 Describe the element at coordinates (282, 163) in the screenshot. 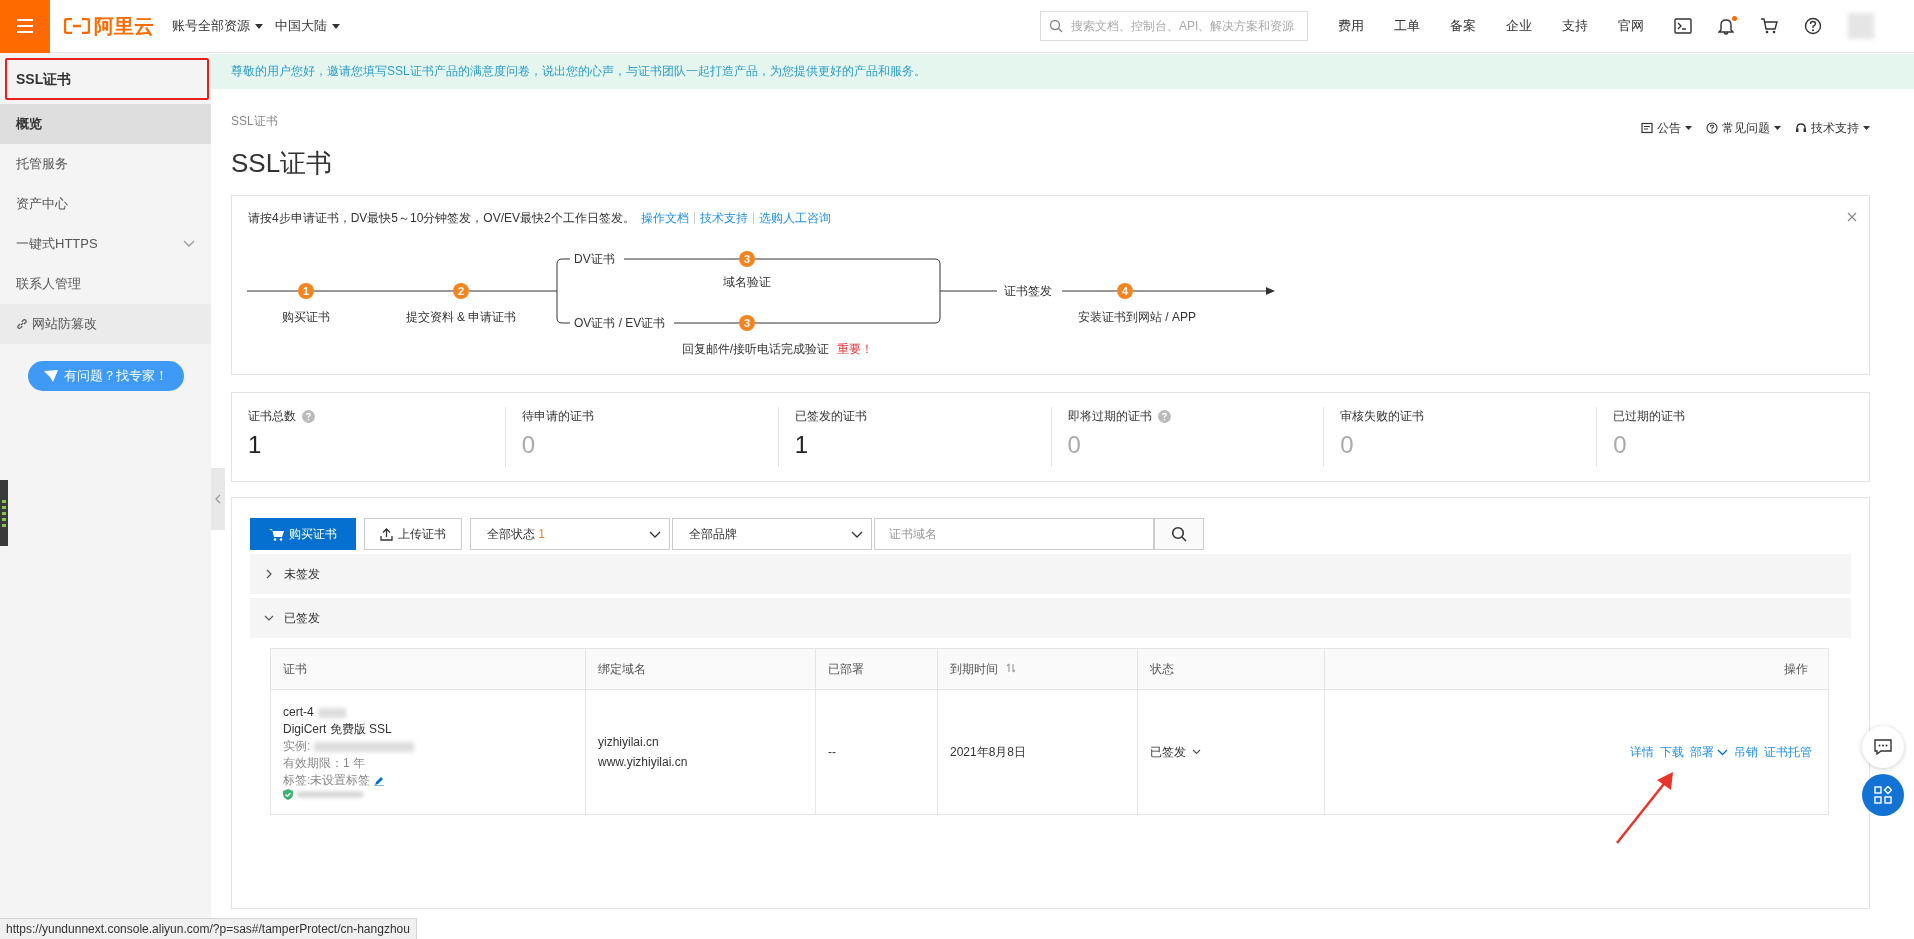

I see `page-title: SSL证书` at that location.